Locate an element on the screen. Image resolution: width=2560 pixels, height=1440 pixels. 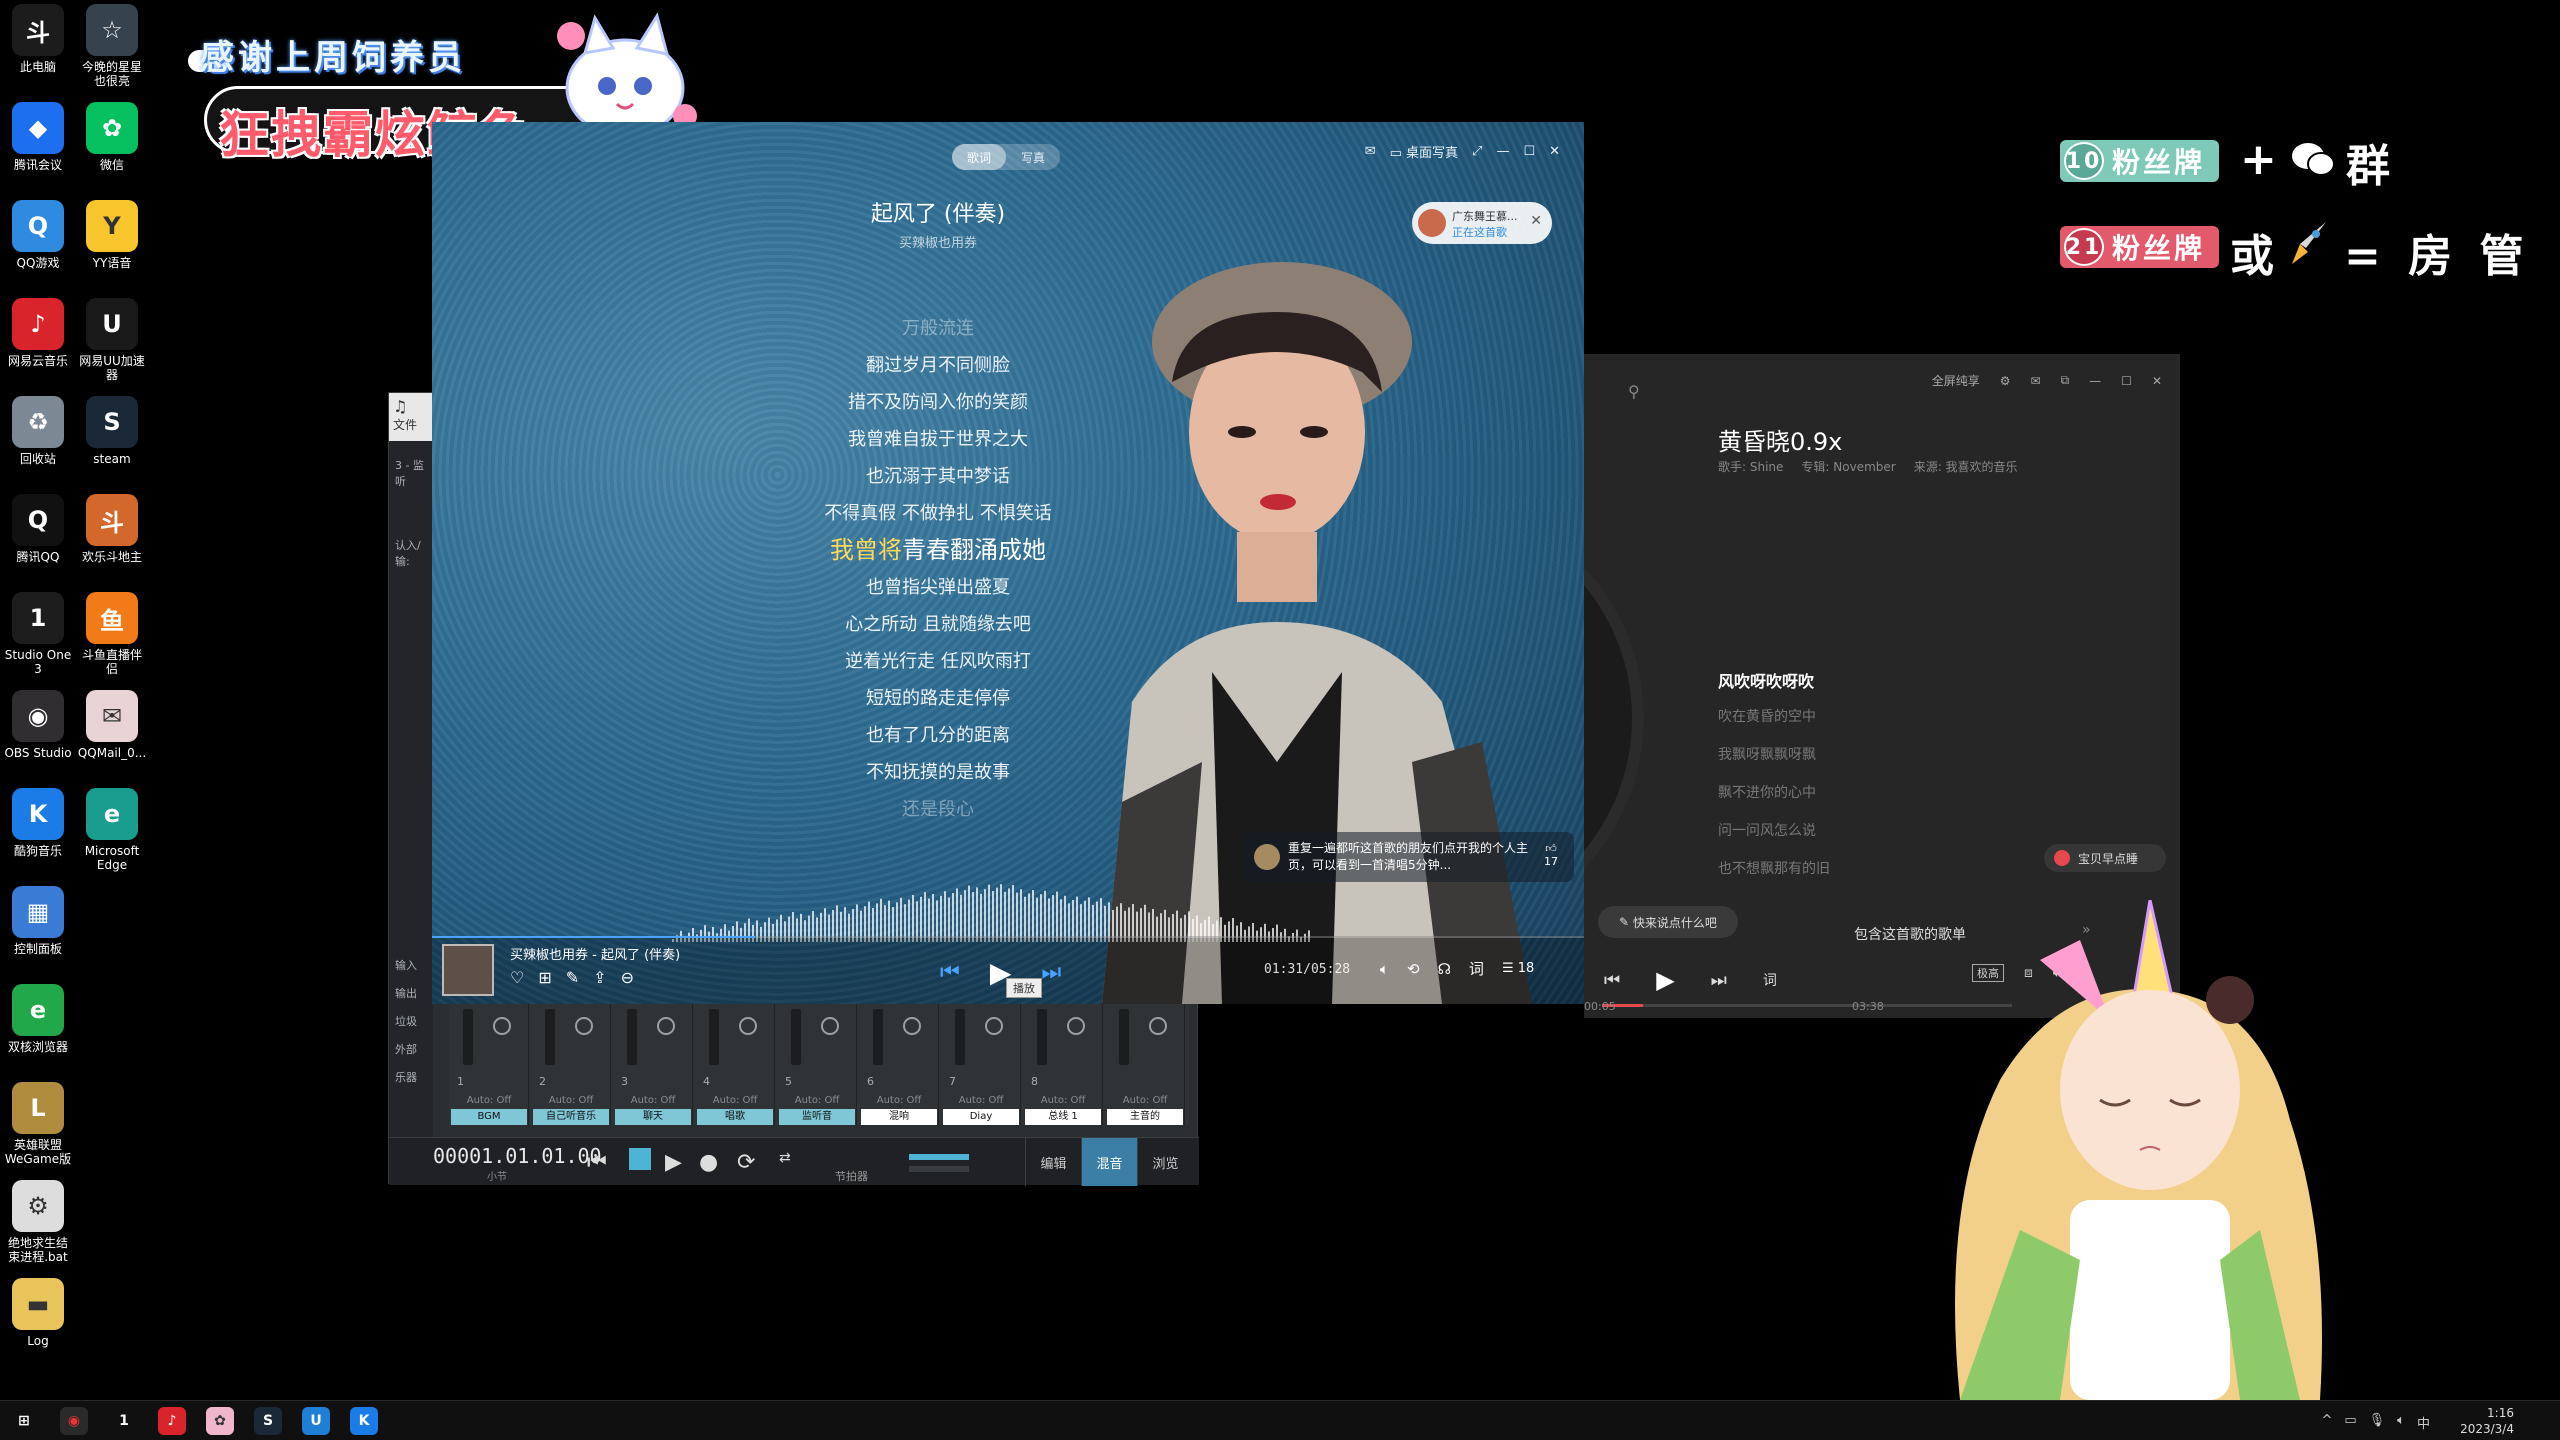
punch-icon: ⇄ is located at coordinates (785, 1158).